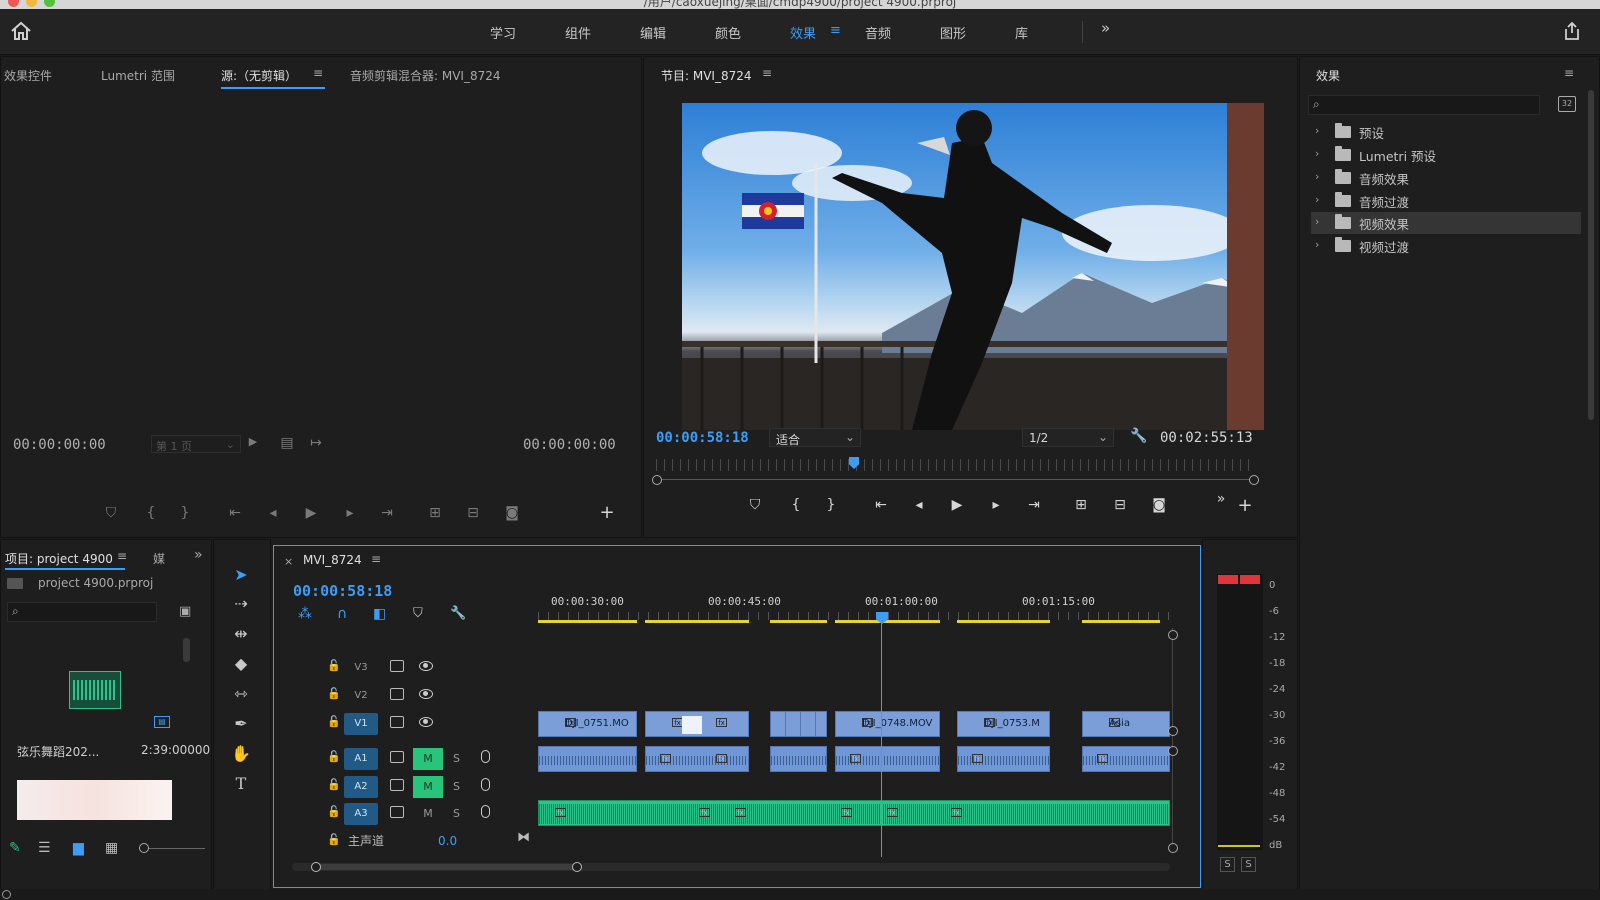 The width and height of the screenshot is (1600, 900). I want to click on workspace-audio: 音频, so click(878, 32).